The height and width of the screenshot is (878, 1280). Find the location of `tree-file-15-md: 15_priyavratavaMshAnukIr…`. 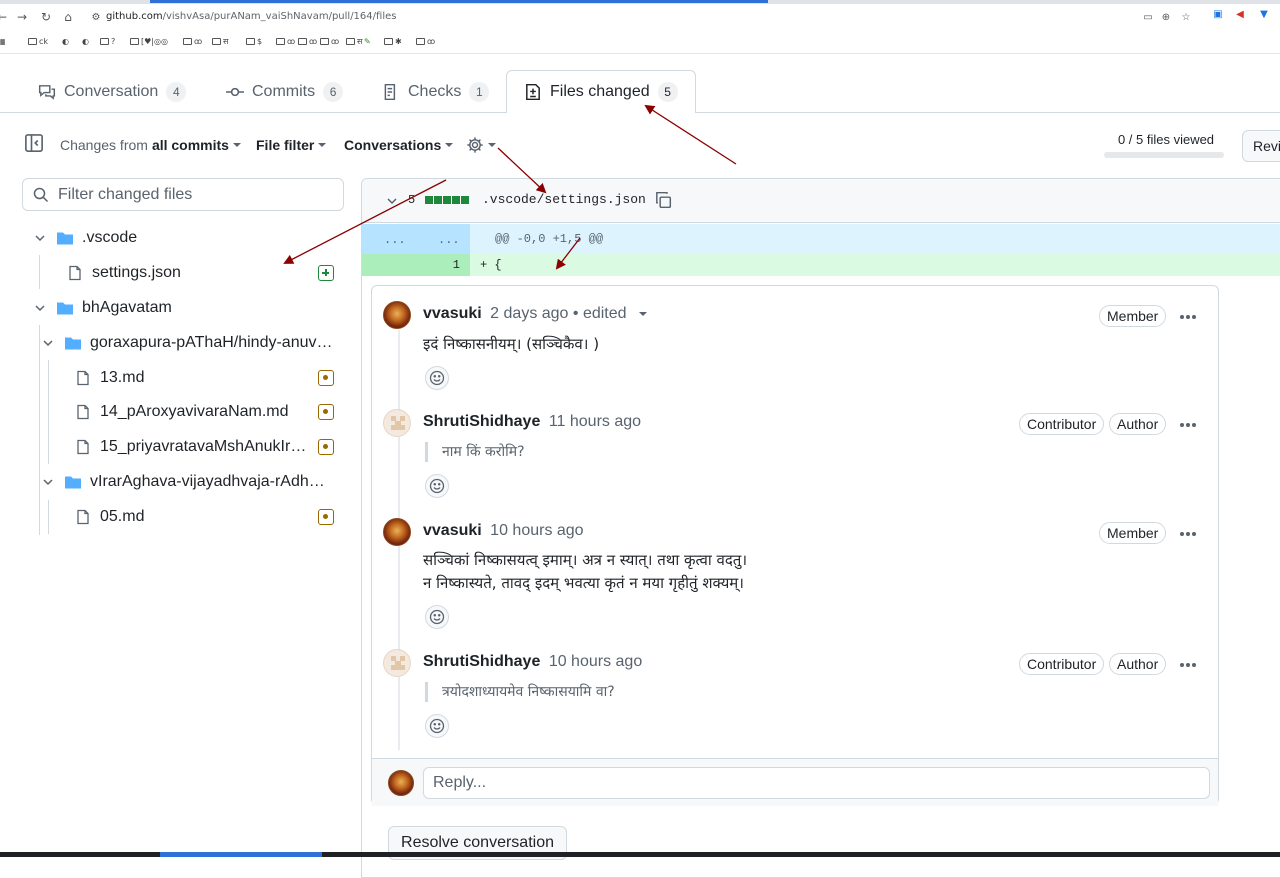

tree-file-15-md: 15_priyavratavaMshAnukIr… is located at coordinates (183, 447).